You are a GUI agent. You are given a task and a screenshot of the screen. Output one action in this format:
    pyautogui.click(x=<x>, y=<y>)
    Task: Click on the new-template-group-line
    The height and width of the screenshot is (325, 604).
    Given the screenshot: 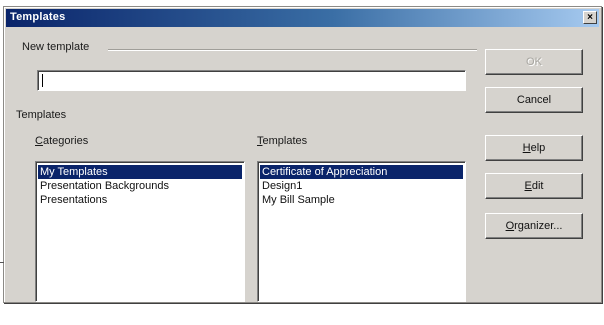 What is the action you would take?
    pyautogui.click(x=292, y=50)
    